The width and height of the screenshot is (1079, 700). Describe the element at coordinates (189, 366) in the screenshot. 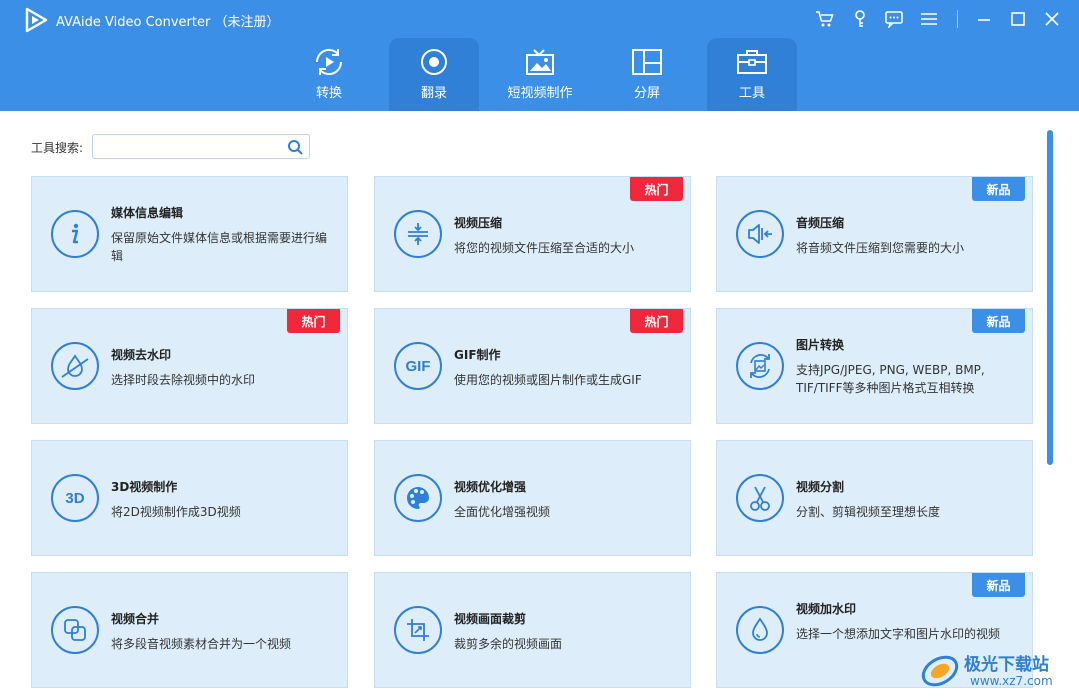

I see `tool-card-remove-watermark: 热门 视频去水印 选择时段去除视频中的水印` at that location.